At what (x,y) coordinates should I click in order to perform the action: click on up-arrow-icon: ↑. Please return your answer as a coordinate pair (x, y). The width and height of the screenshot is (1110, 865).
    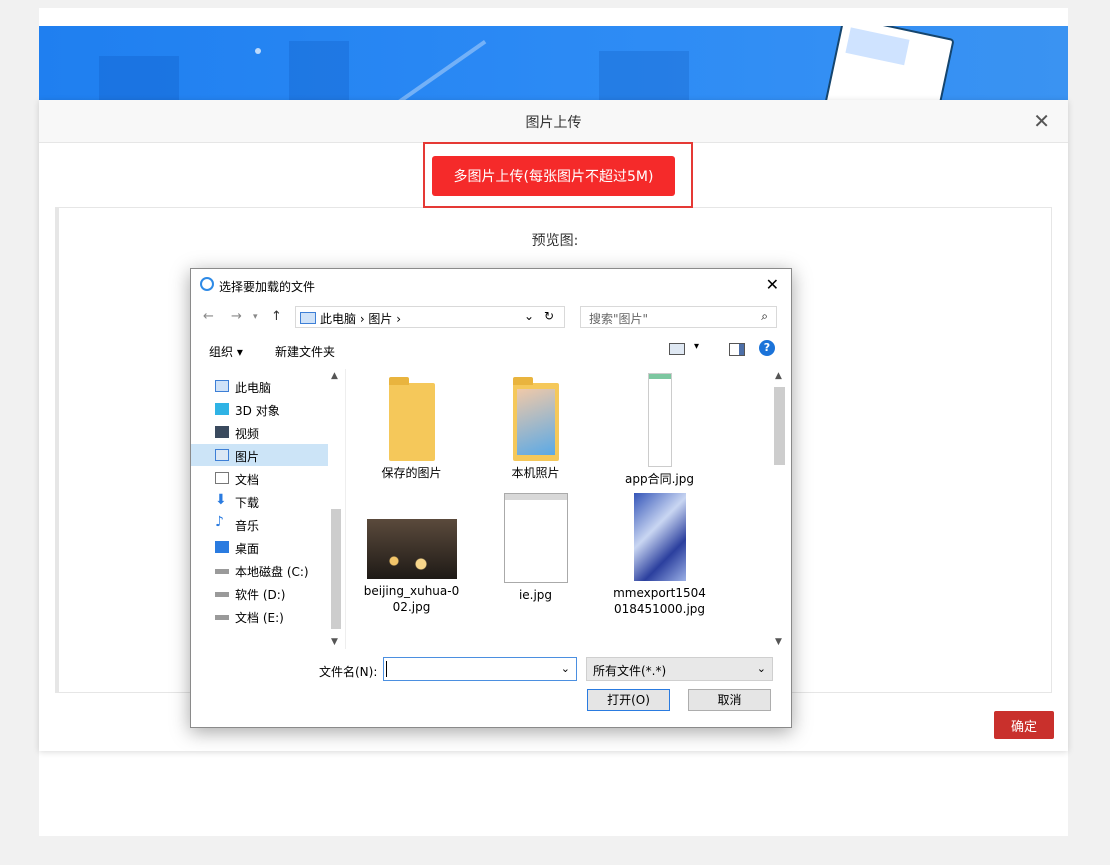
    Looking at the image, I should click on (276, 316).